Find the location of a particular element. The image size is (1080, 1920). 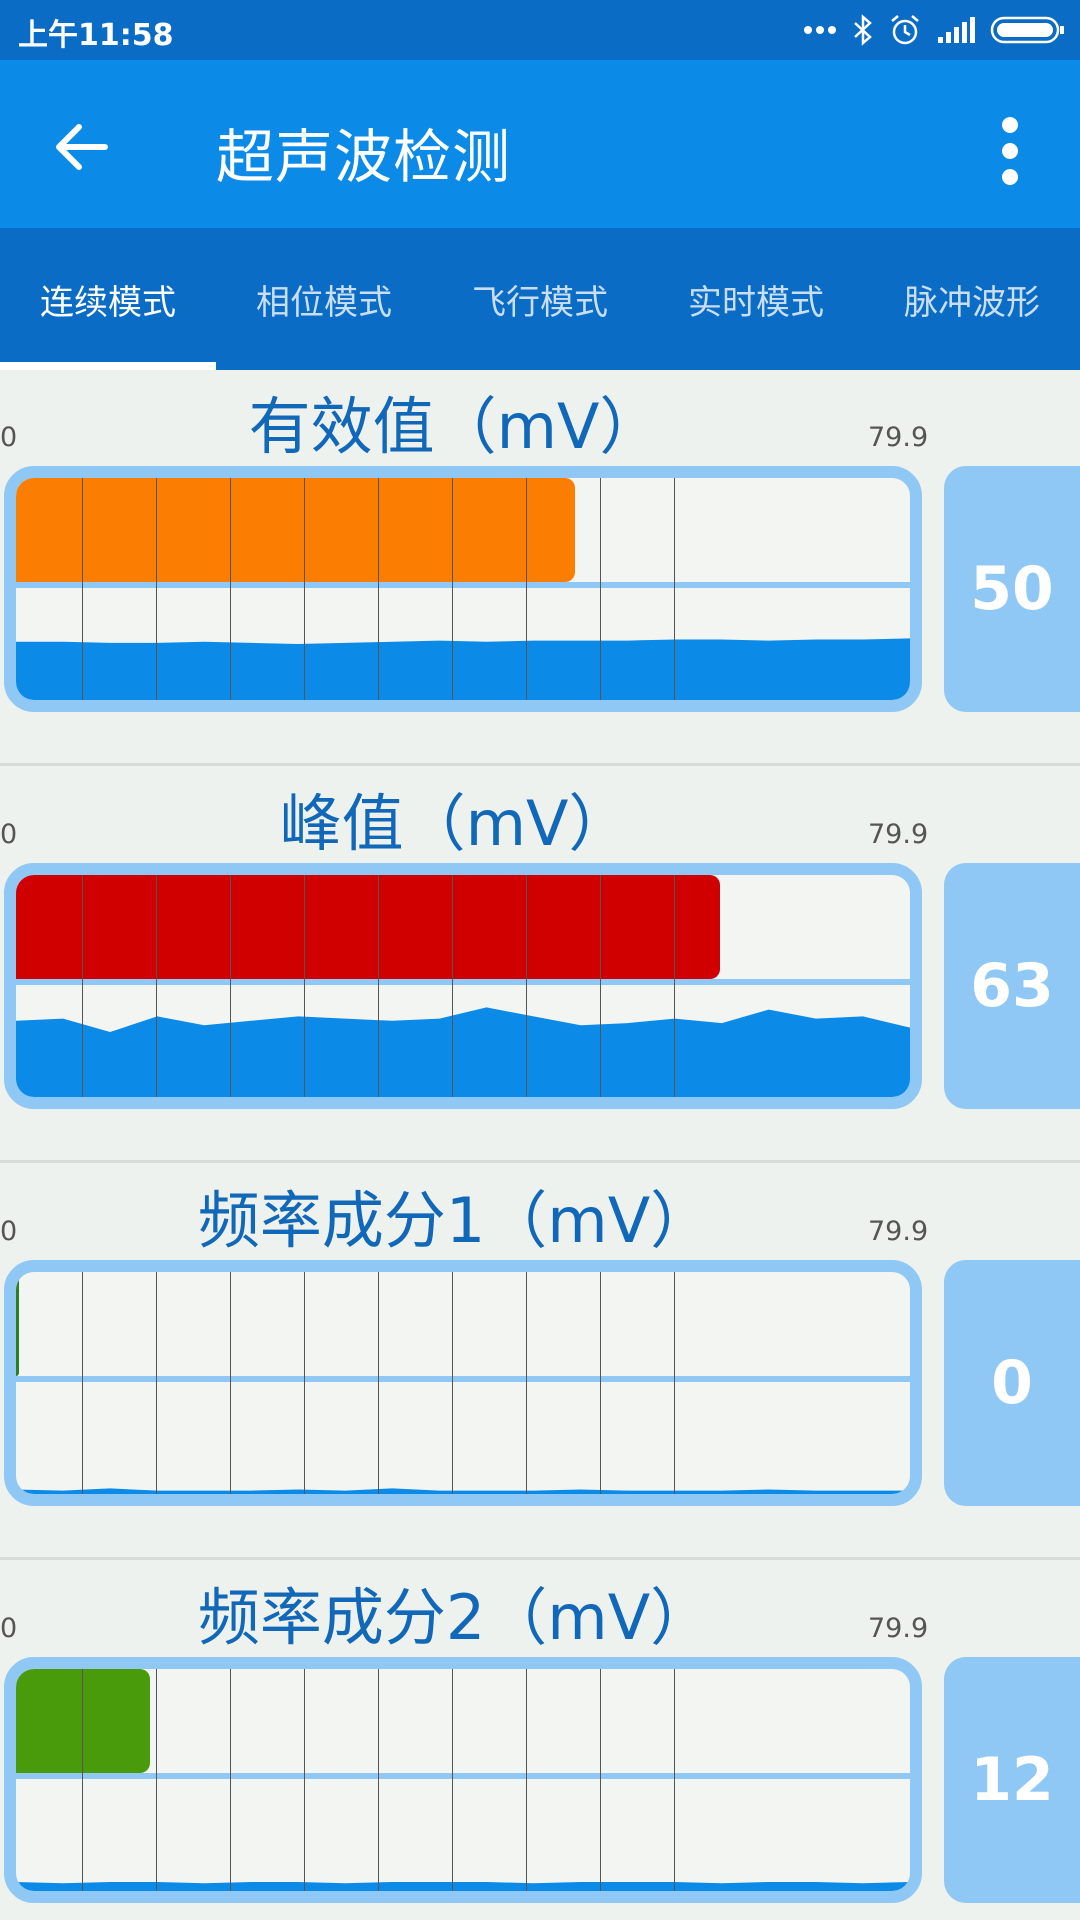

tab-label: 连续模式 is located at coordinates (108, 302).